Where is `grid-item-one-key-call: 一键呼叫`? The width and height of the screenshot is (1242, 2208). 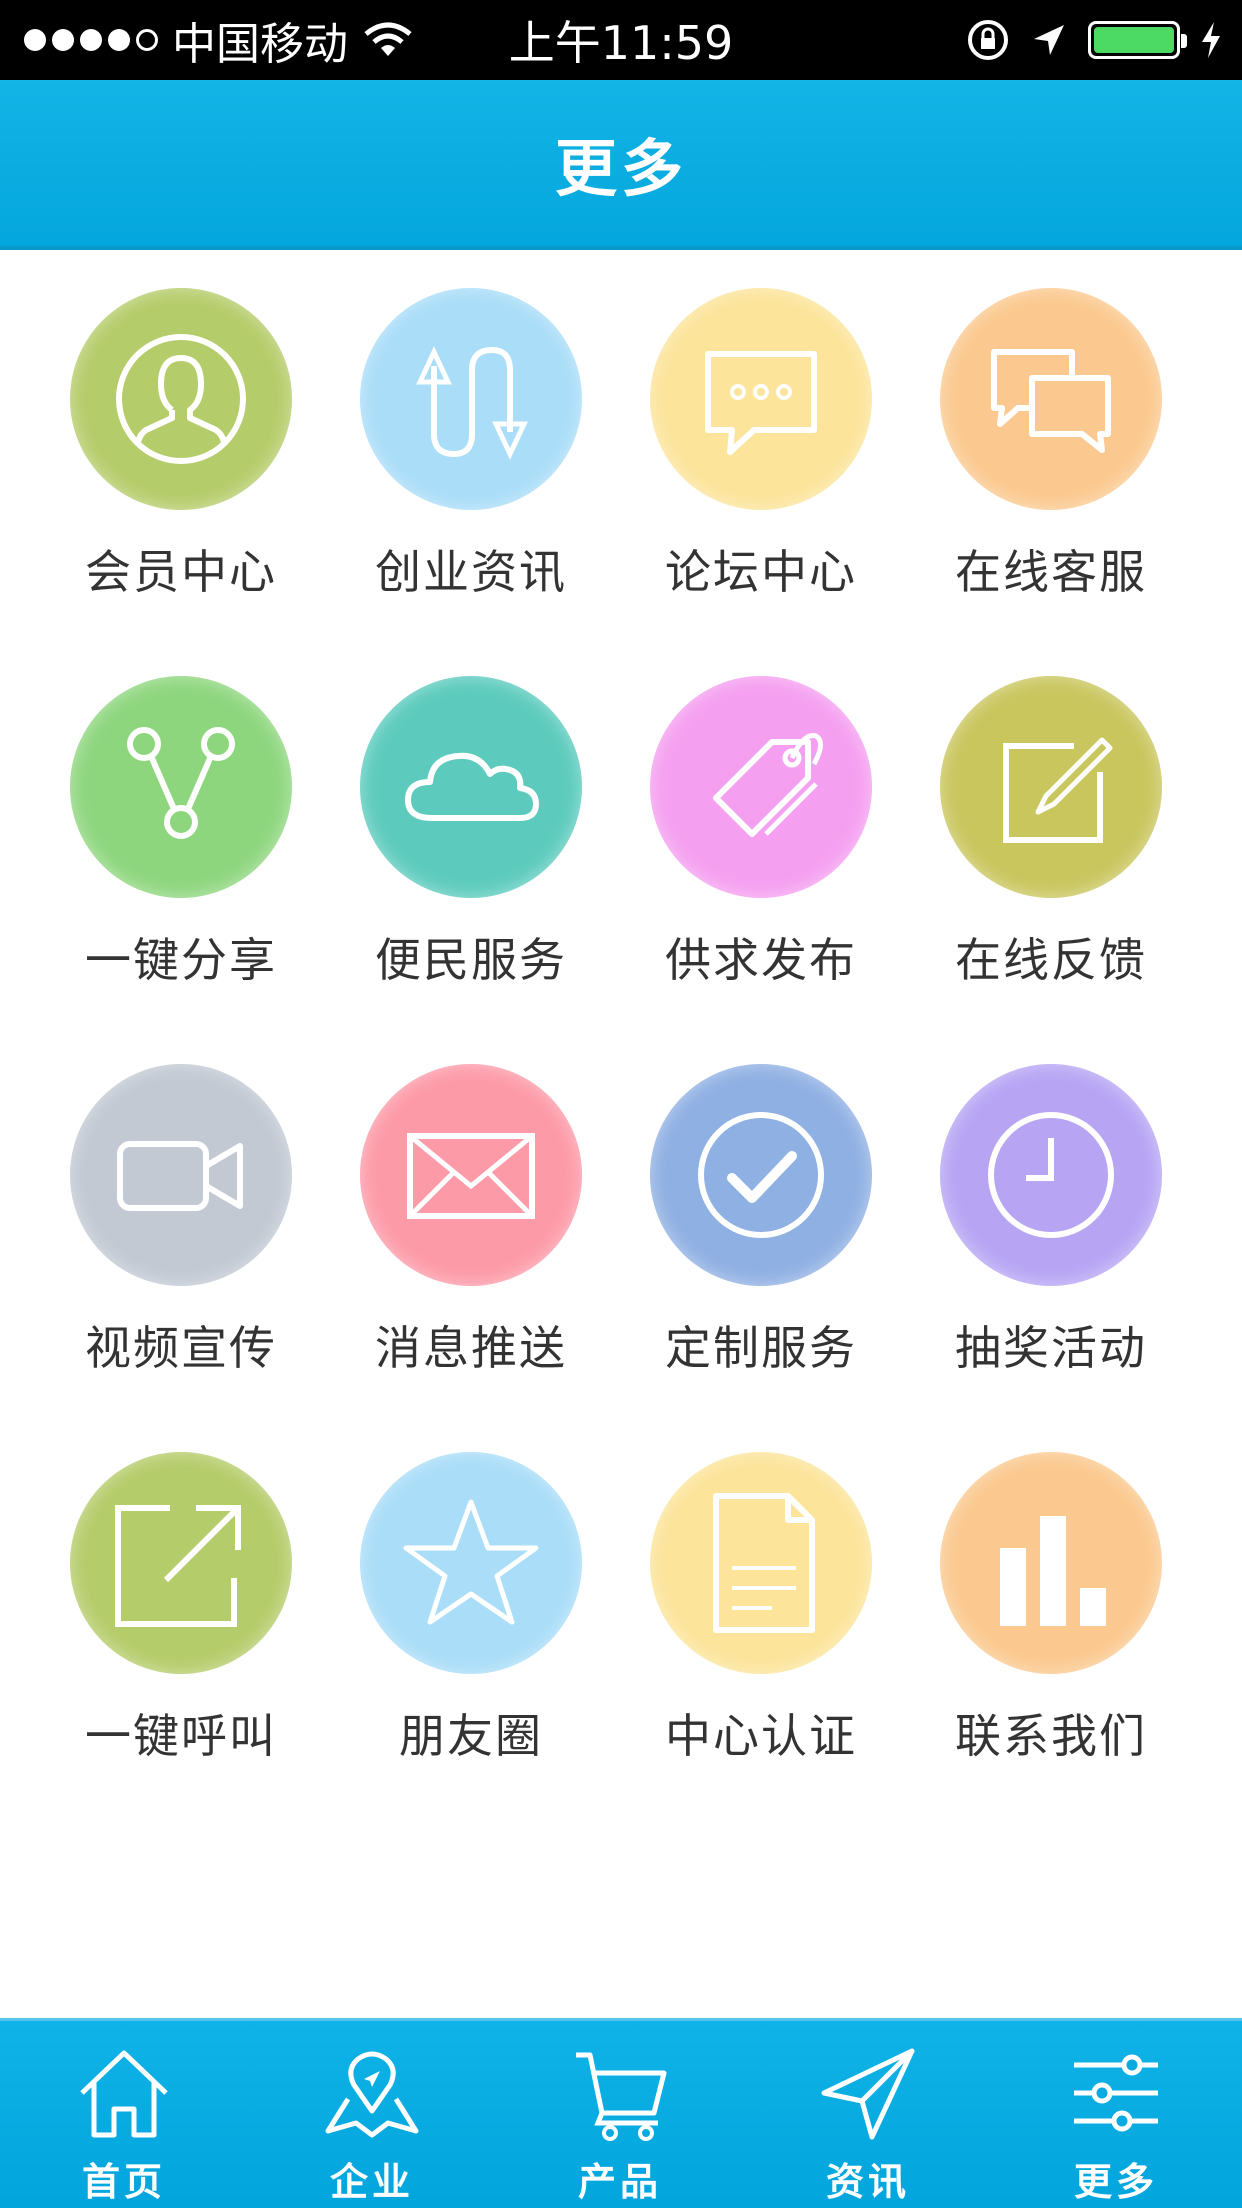
grid-item-one-key-call: 一键呼叫 is located at coordinates (181, 1609).